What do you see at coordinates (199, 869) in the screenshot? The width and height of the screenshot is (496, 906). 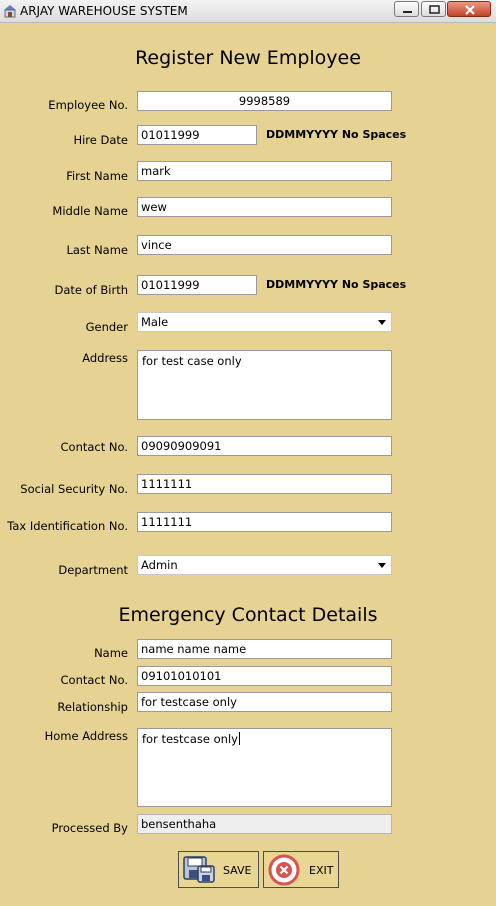 I see `save-disk-icon` at bounding box center [199, 869].